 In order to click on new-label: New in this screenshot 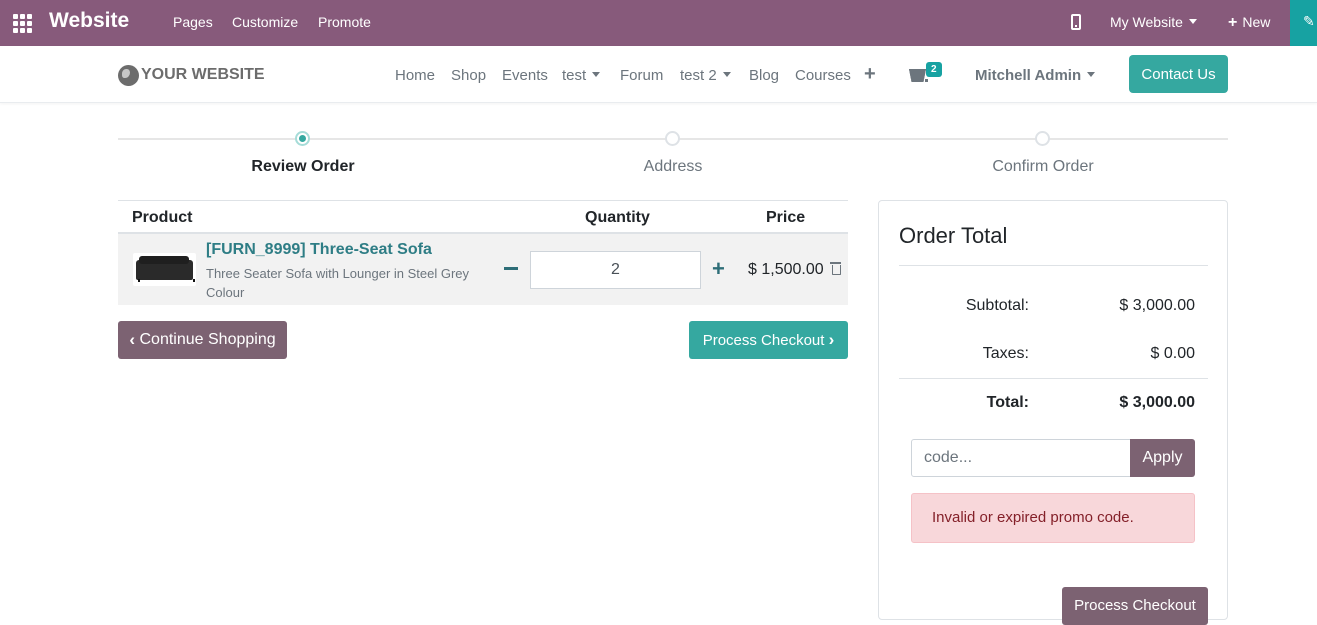, I will do `click(1256, 22)`.